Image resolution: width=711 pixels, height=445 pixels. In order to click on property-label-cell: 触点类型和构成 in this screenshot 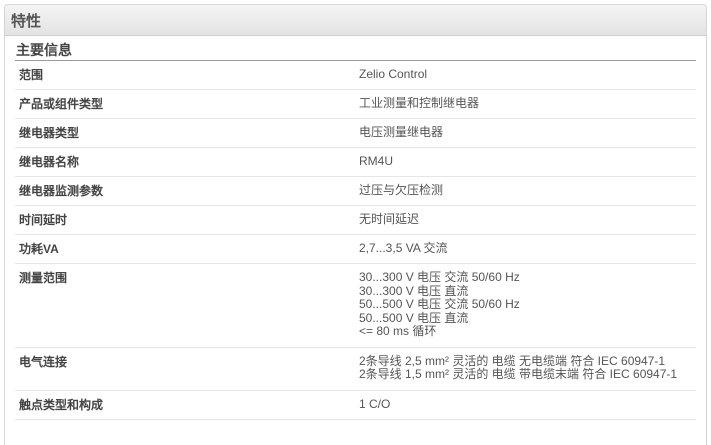, I will do `click(187, 405)`.